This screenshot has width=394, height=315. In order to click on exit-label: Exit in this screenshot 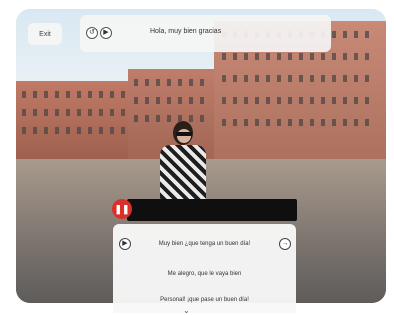, I will do `click(45, 34)`.